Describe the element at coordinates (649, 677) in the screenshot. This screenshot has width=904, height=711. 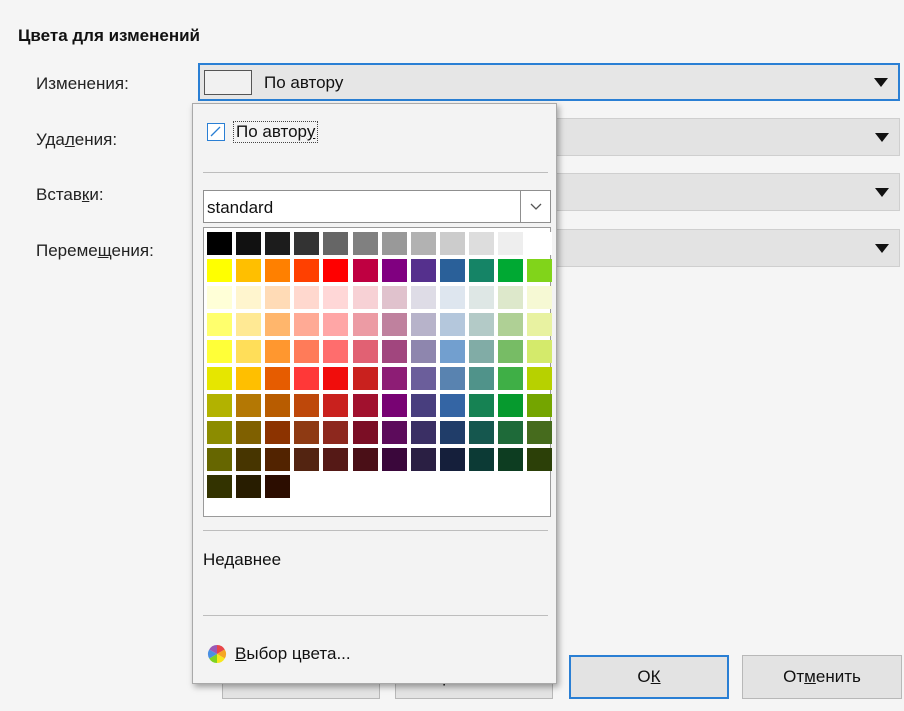
I see `ok-button: ОК` at that location.